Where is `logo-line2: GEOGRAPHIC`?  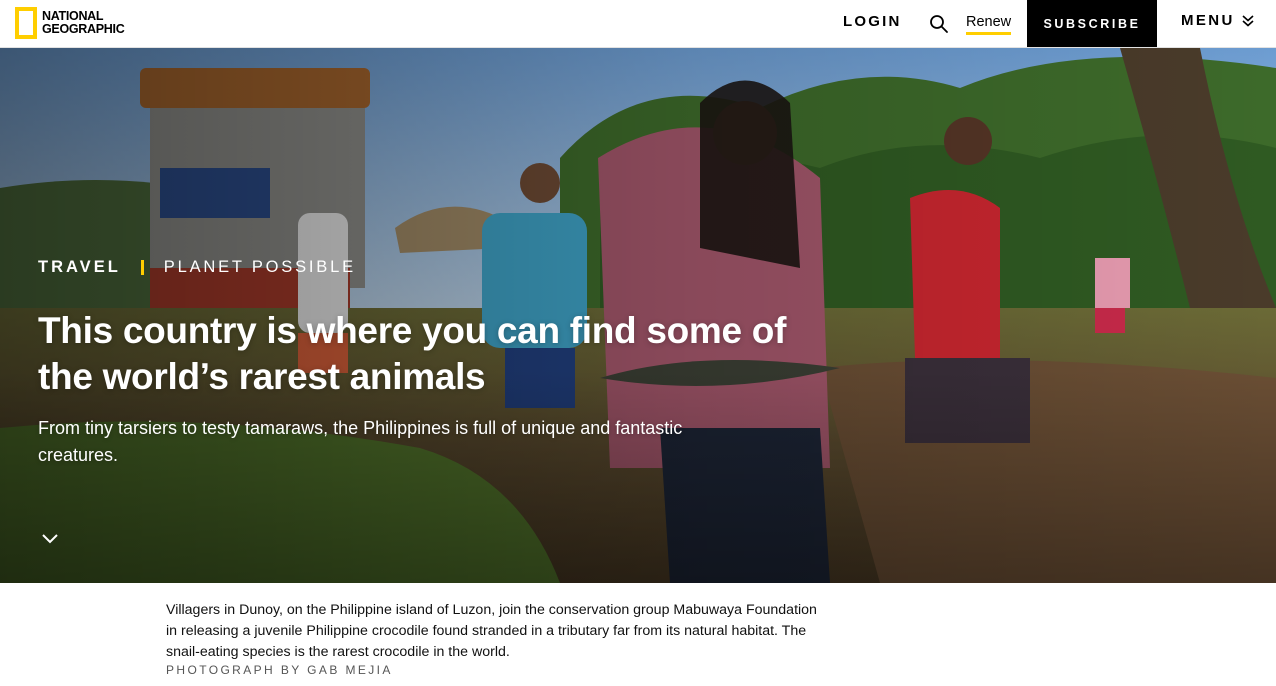
logo-line2: GEOGRAPHIC is located at coordinates (83, 29).